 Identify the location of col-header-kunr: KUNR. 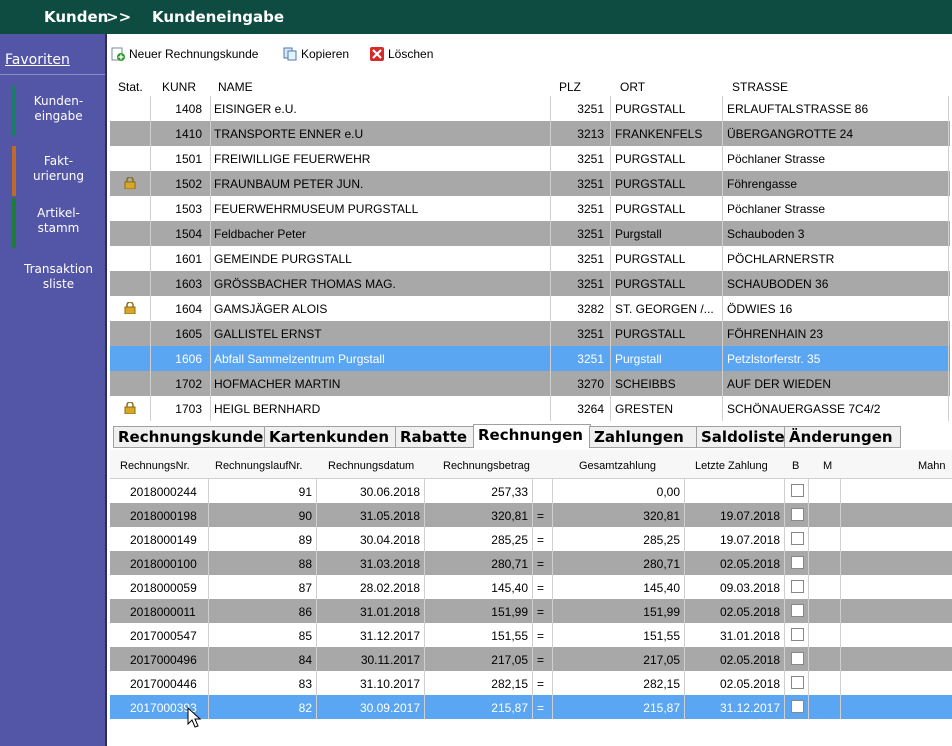
(179, 87).